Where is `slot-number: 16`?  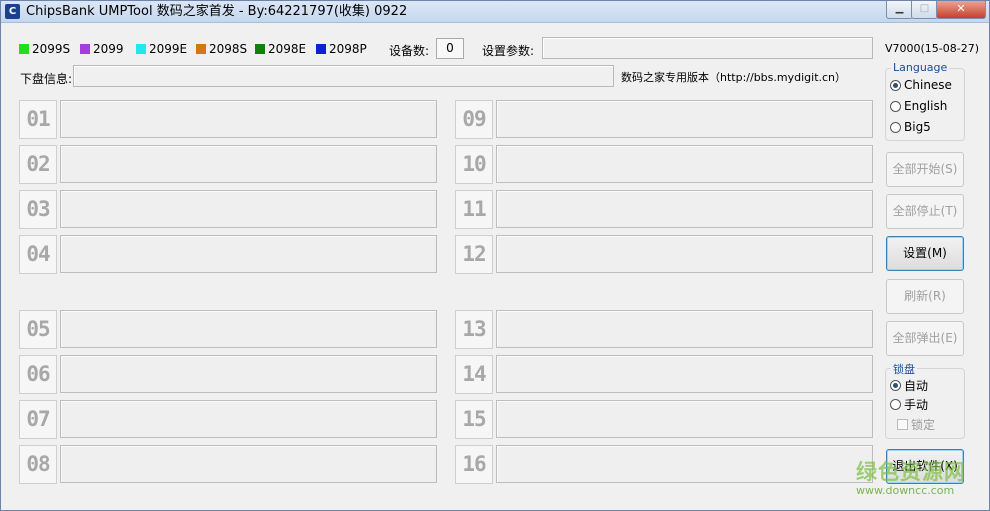 slot-number: 16 is located at coordinates (474, 464).